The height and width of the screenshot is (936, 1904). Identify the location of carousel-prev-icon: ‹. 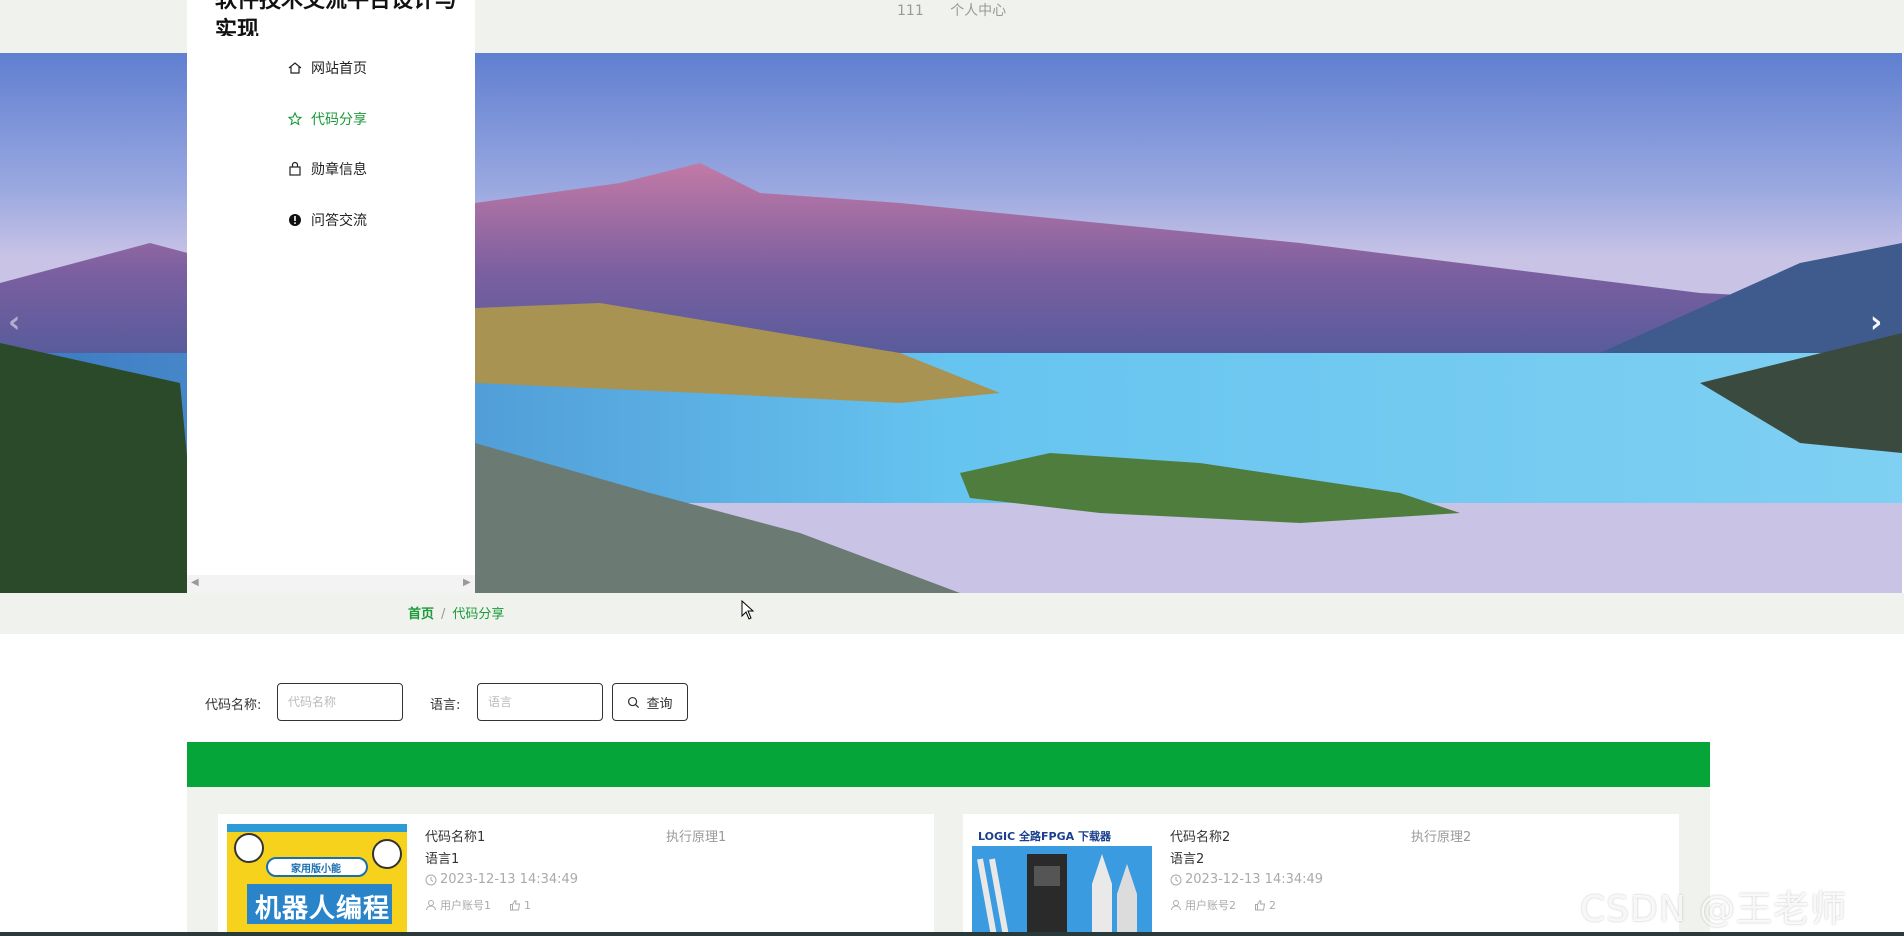
(14, 322).